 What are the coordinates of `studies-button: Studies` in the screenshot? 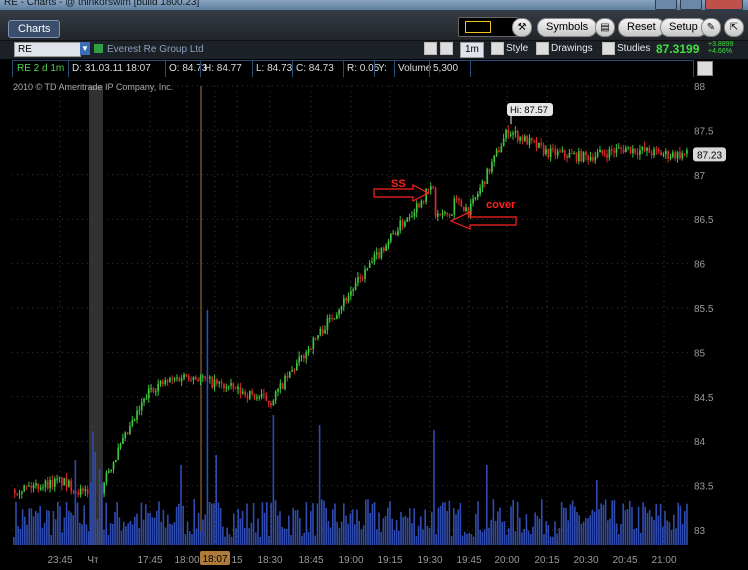 It's located at (626, 49).